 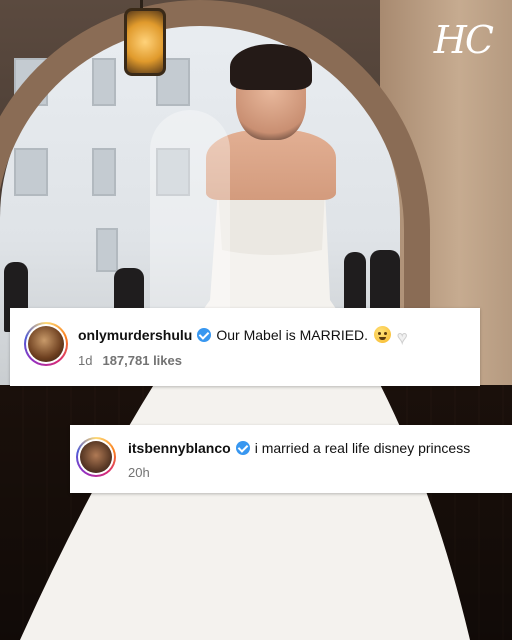 I want to click on hanging-lamp, so click(x=145, y=42).